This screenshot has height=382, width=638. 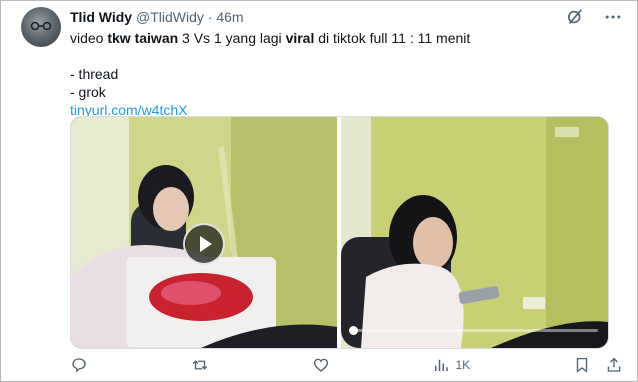 What do you see at coordinates (101, 17) in the screenshot?
I see `display-name: Tlid Widy` at bounding box center [101, 17].